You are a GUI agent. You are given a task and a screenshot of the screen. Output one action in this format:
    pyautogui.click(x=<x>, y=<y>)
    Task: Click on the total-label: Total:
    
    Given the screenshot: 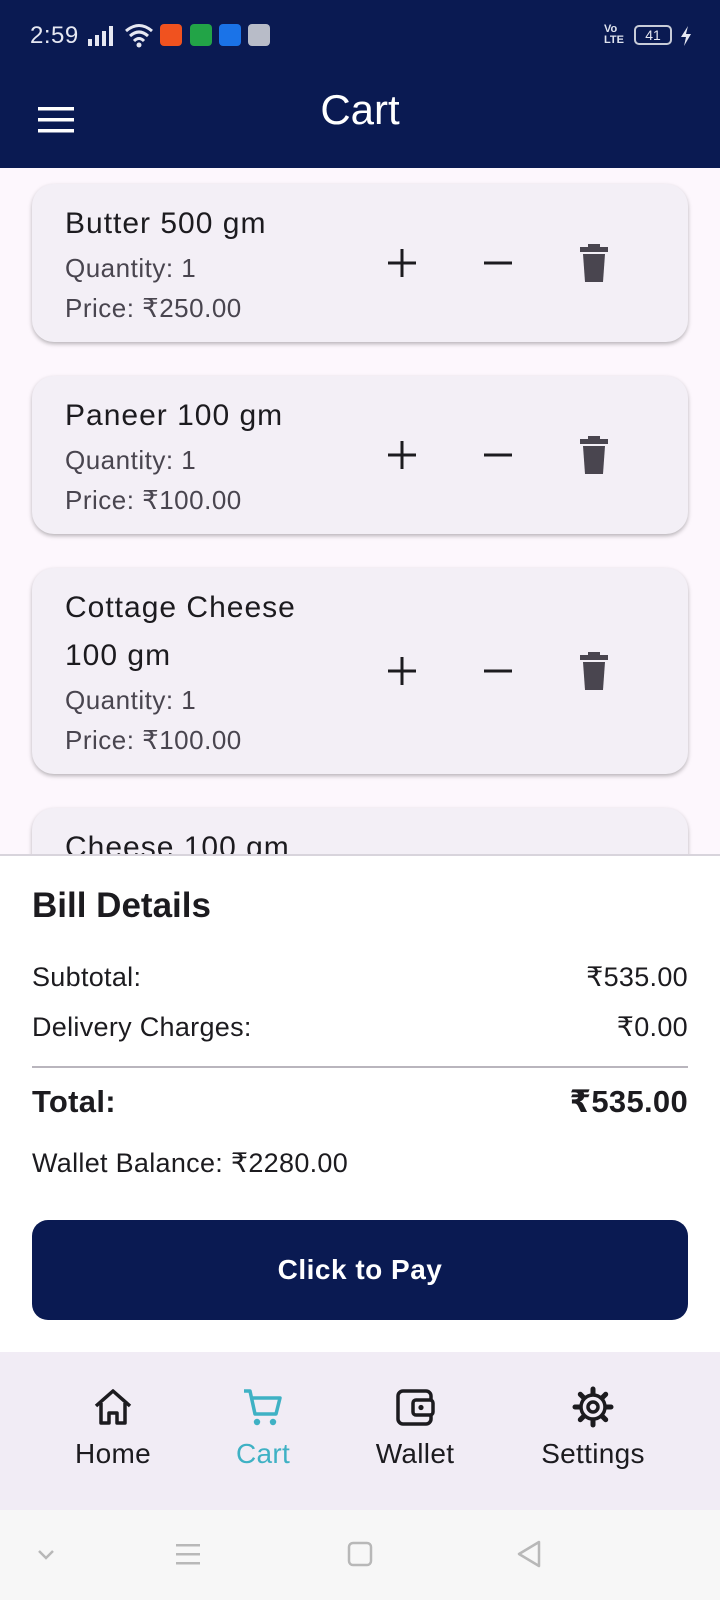 What is the action you would take?
    pyautogui.click(x=74, y=1101)
    